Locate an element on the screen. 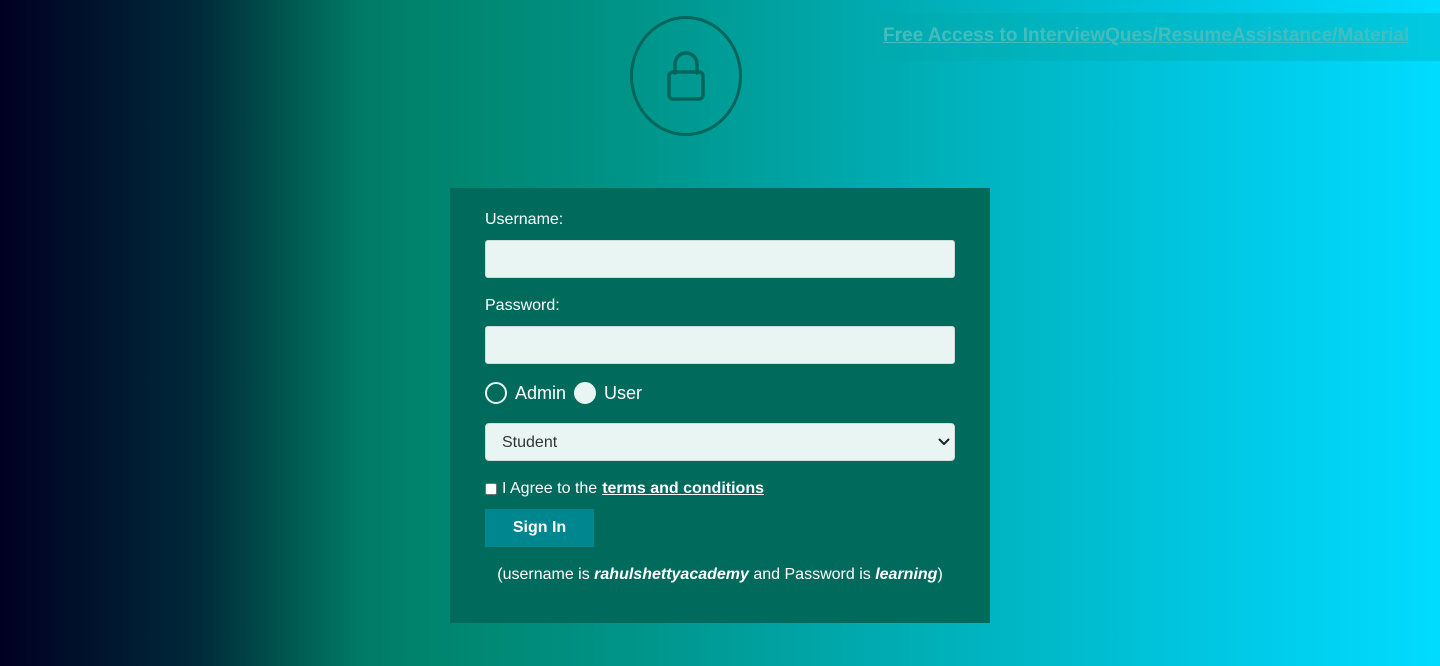 This screenshot has height=666, width=1440. hint-open: (username is is located at coordinates (543, 574).